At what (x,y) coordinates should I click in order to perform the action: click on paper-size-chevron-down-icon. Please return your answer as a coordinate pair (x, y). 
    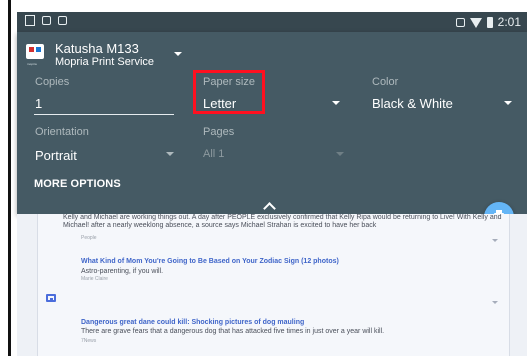
    Looking at the image, I should click on (336, 103).